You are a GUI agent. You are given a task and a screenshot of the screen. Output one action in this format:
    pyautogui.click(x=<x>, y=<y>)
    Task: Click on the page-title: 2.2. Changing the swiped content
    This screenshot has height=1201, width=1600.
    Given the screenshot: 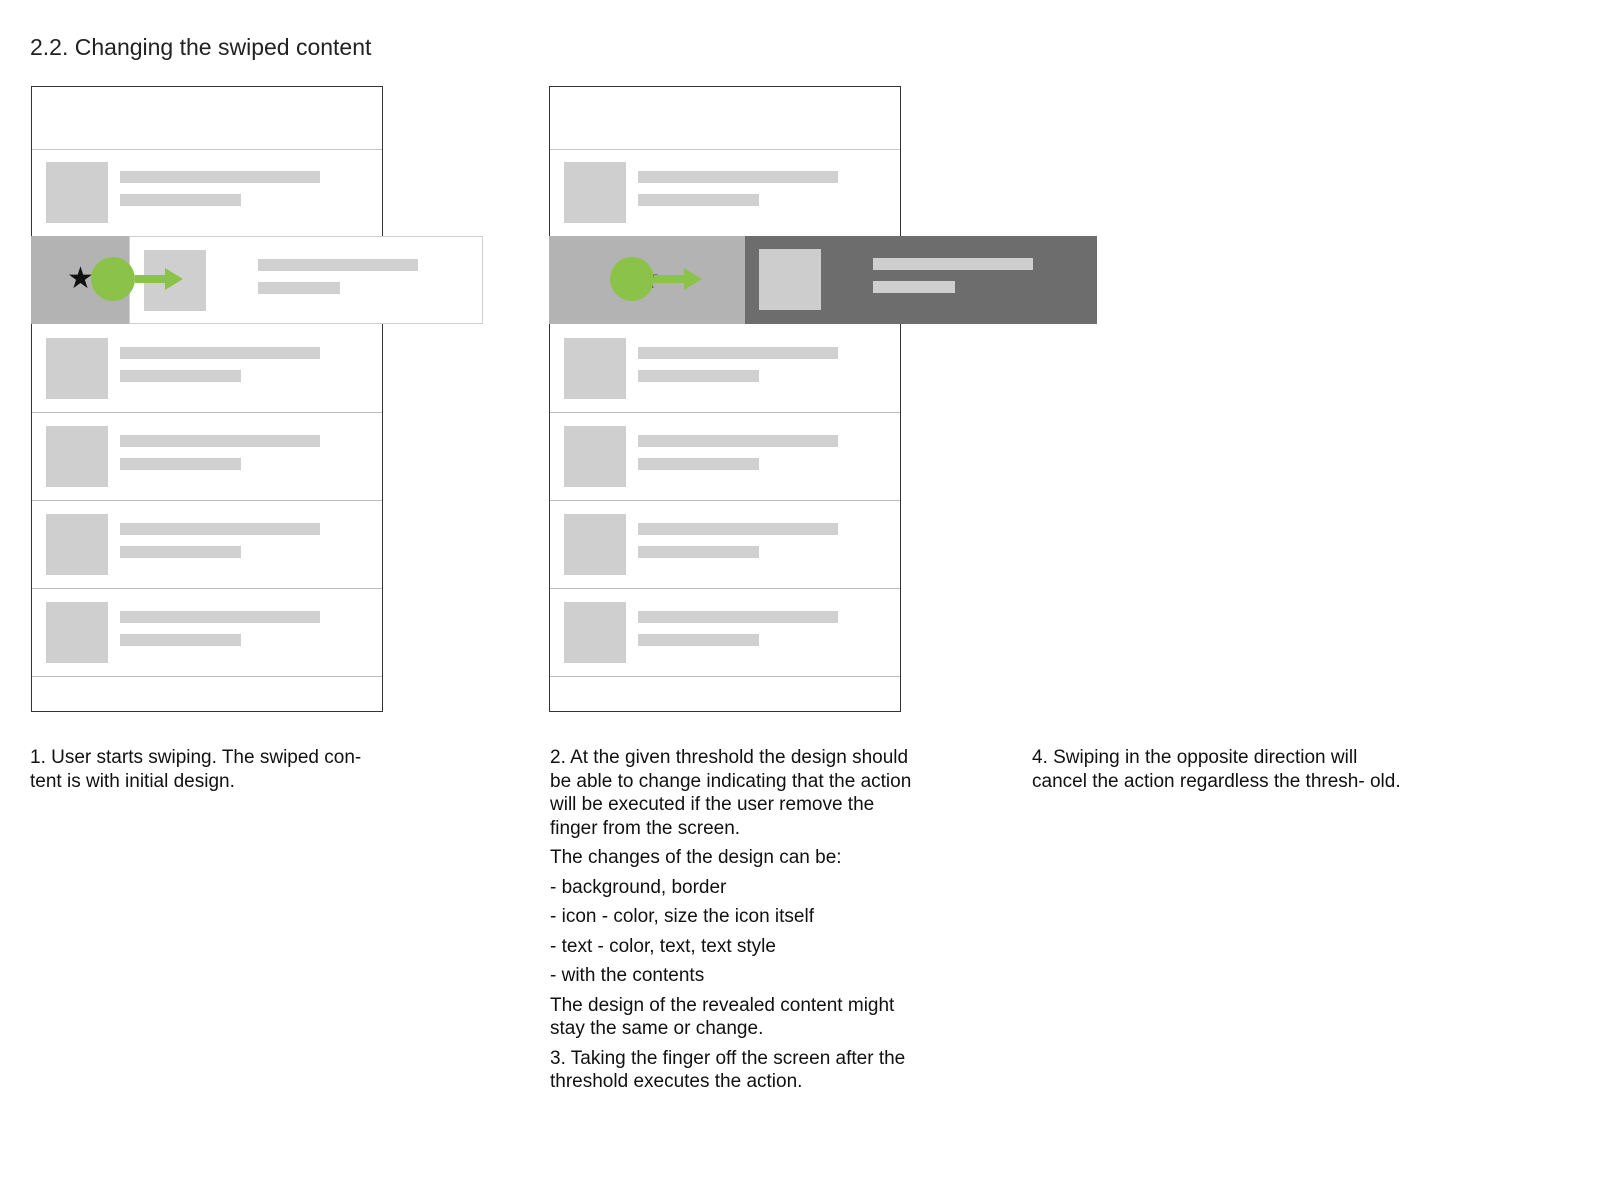 What is the action you would take?
    pyautogui.click(x=201, y=47)
    